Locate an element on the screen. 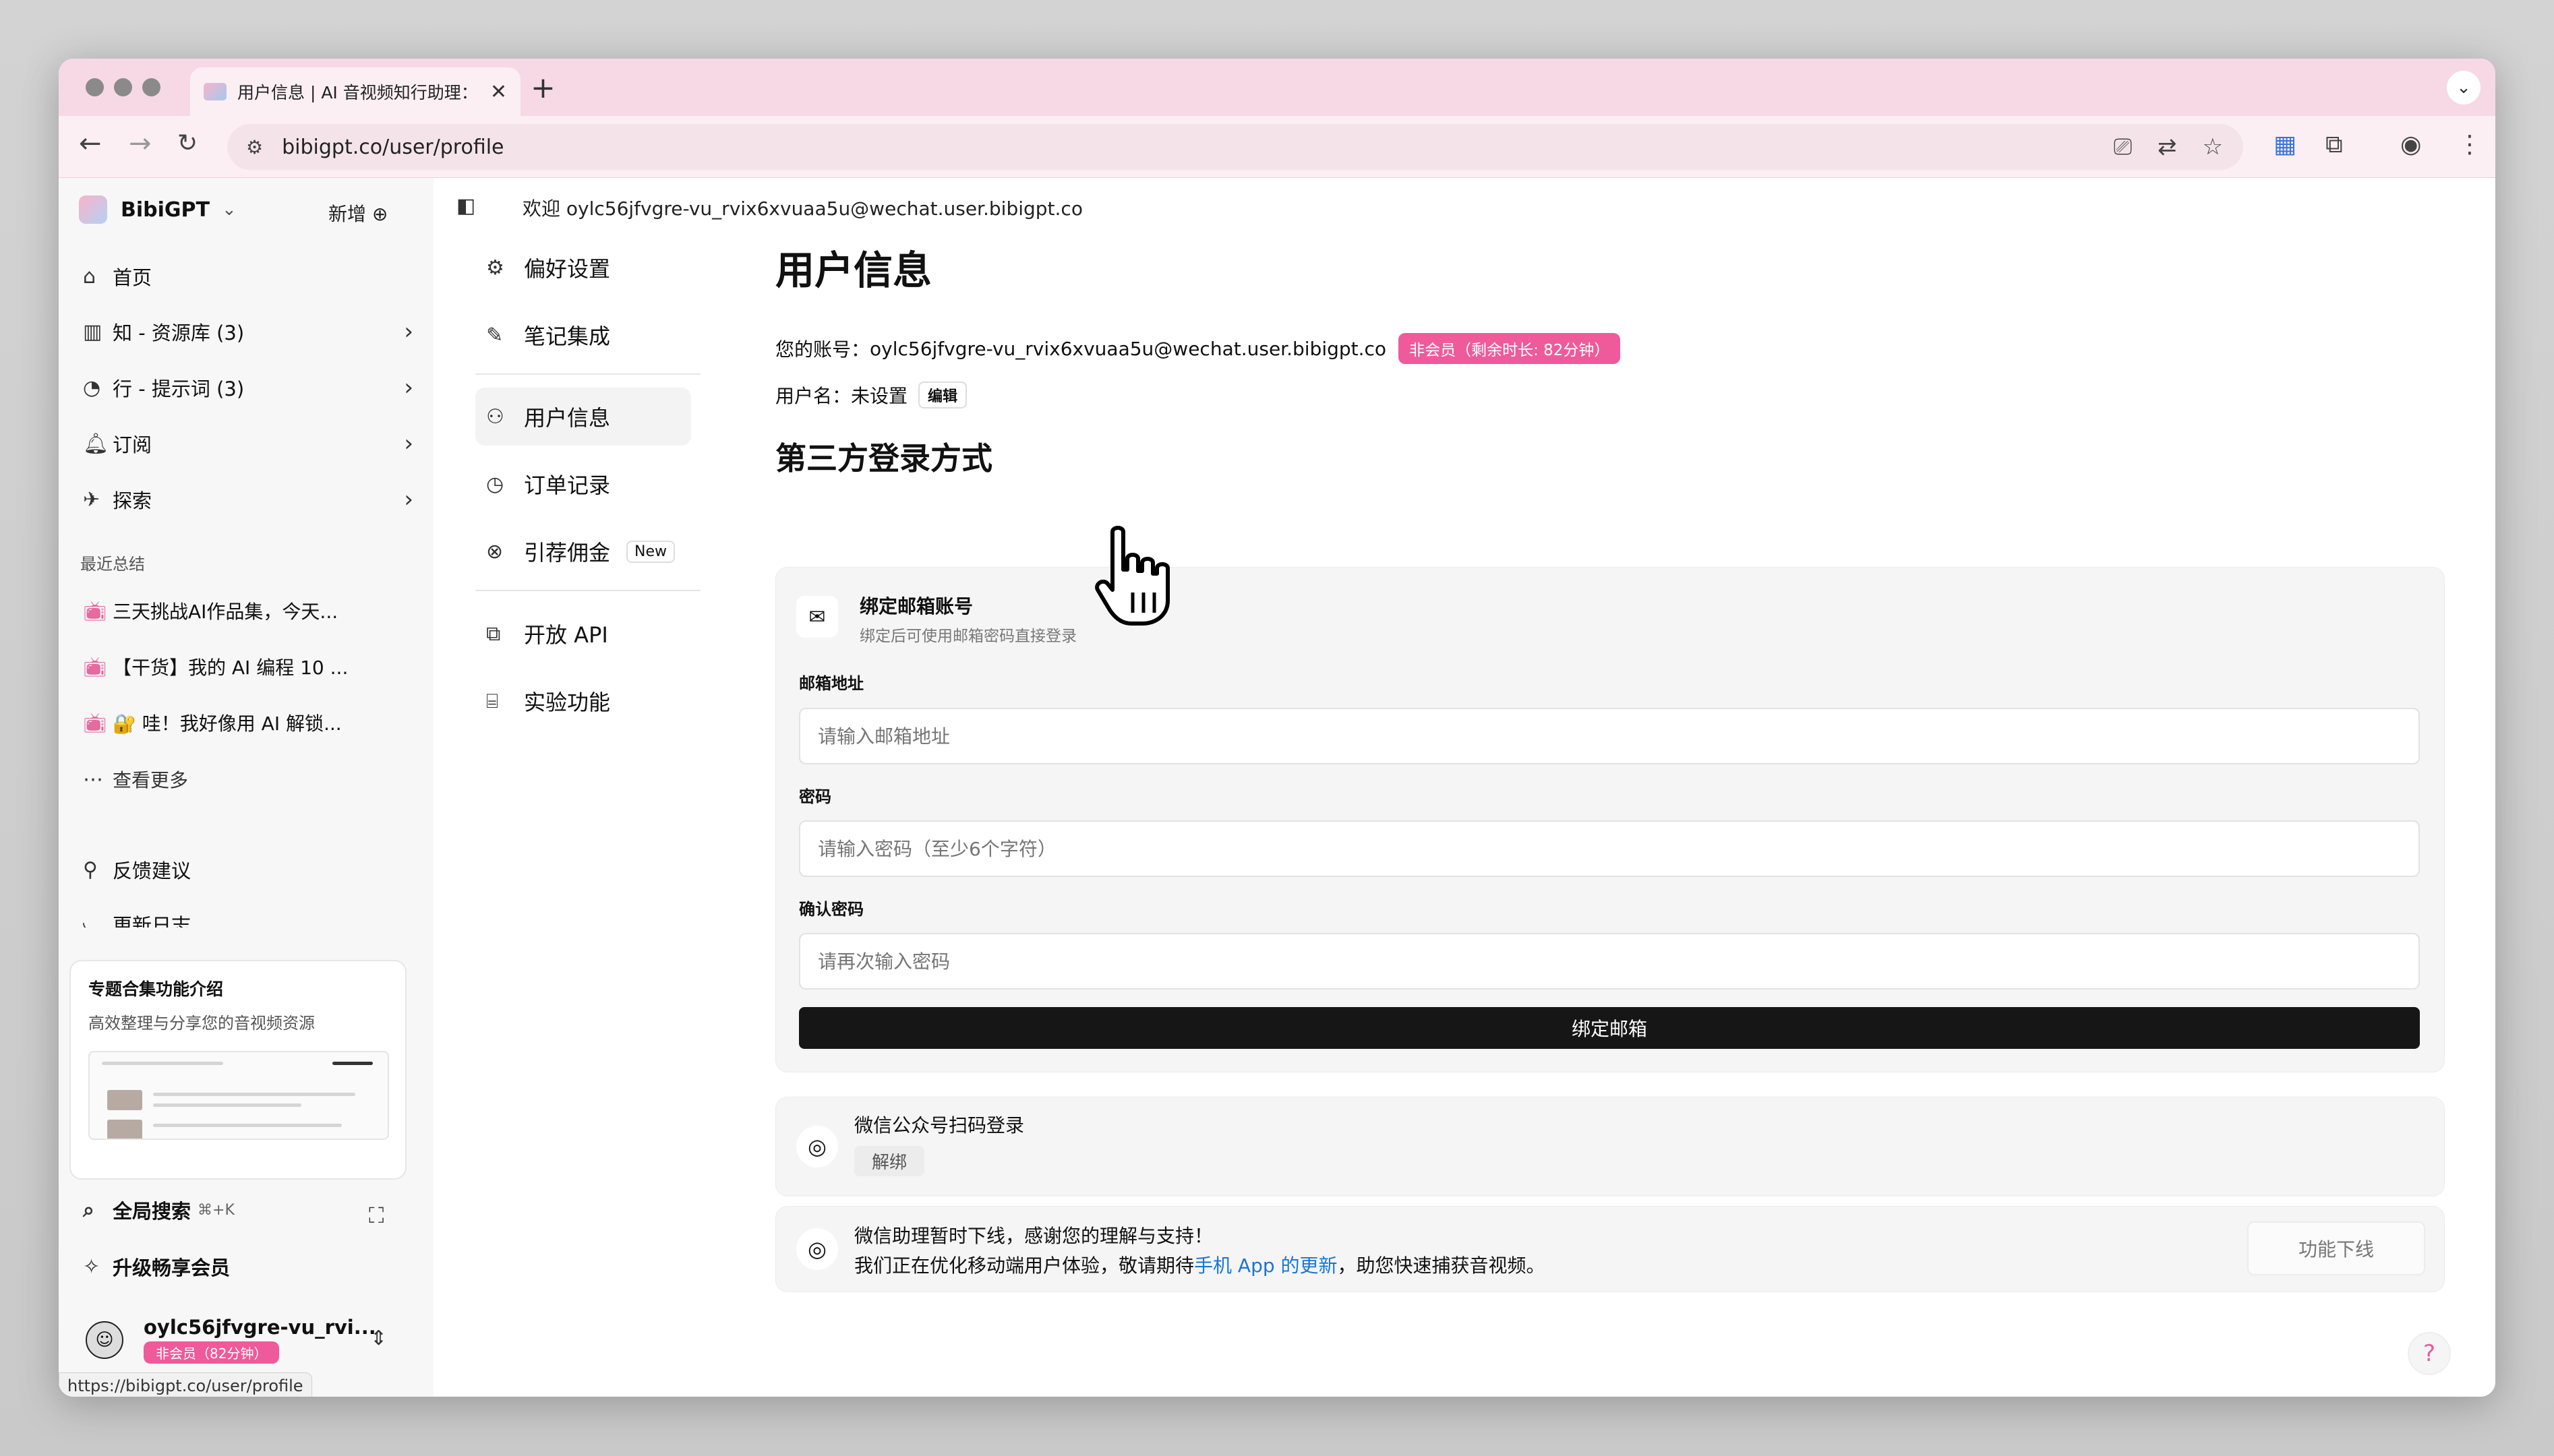  bell-icon: 🔔︎ is located at coordinates (96, 443).